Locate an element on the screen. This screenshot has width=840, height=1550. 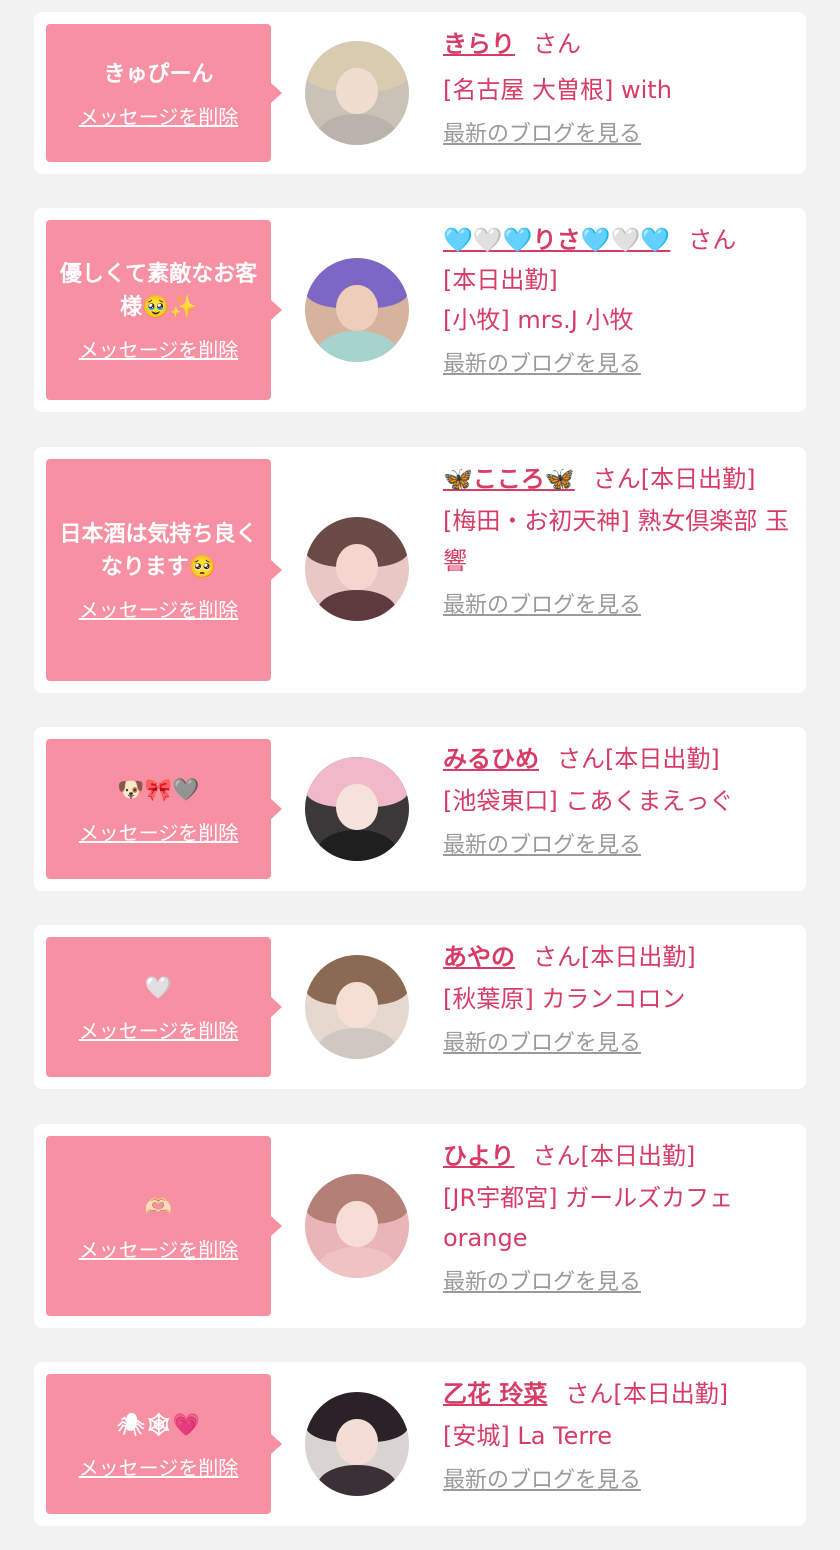
cast-name-link: ひより is located at coordinates (479, 1156).